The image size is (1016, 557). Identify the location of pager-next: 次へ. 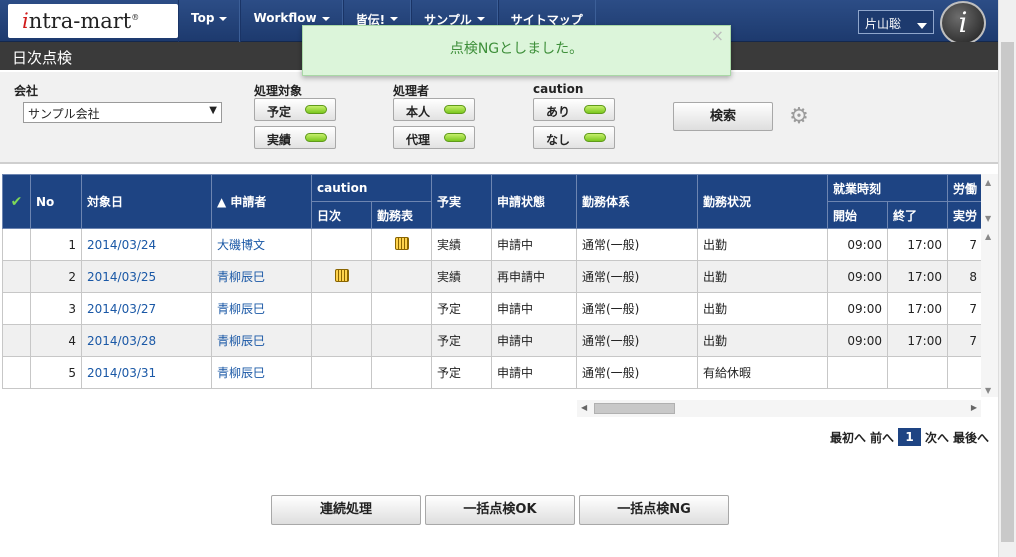
(937, 437).